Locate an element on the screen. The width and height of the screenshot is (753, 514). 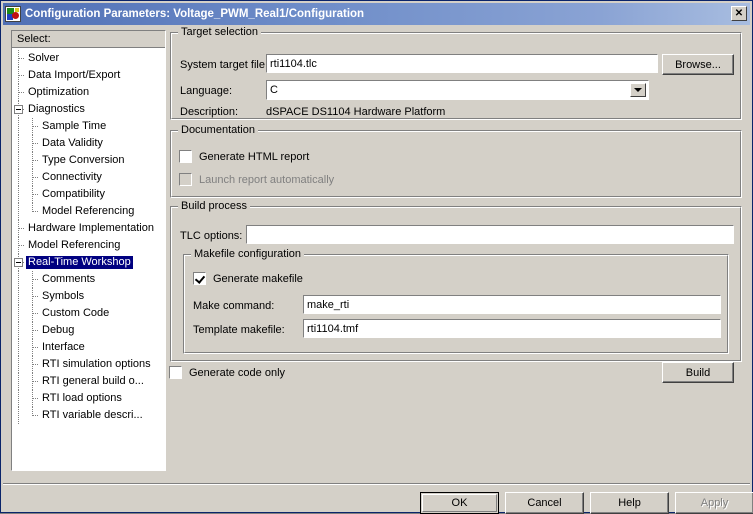
sidebar-item-solver: Solver is located at coordinates (88, 58).